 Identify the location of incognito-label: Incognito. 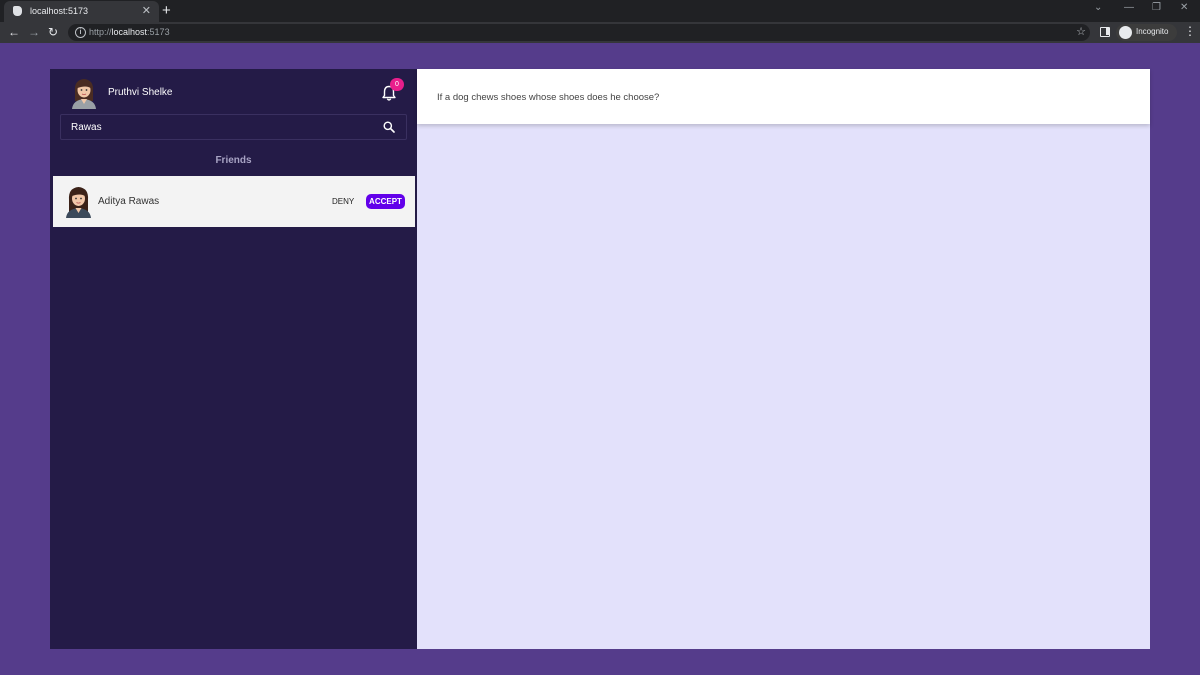
(1152, 31).